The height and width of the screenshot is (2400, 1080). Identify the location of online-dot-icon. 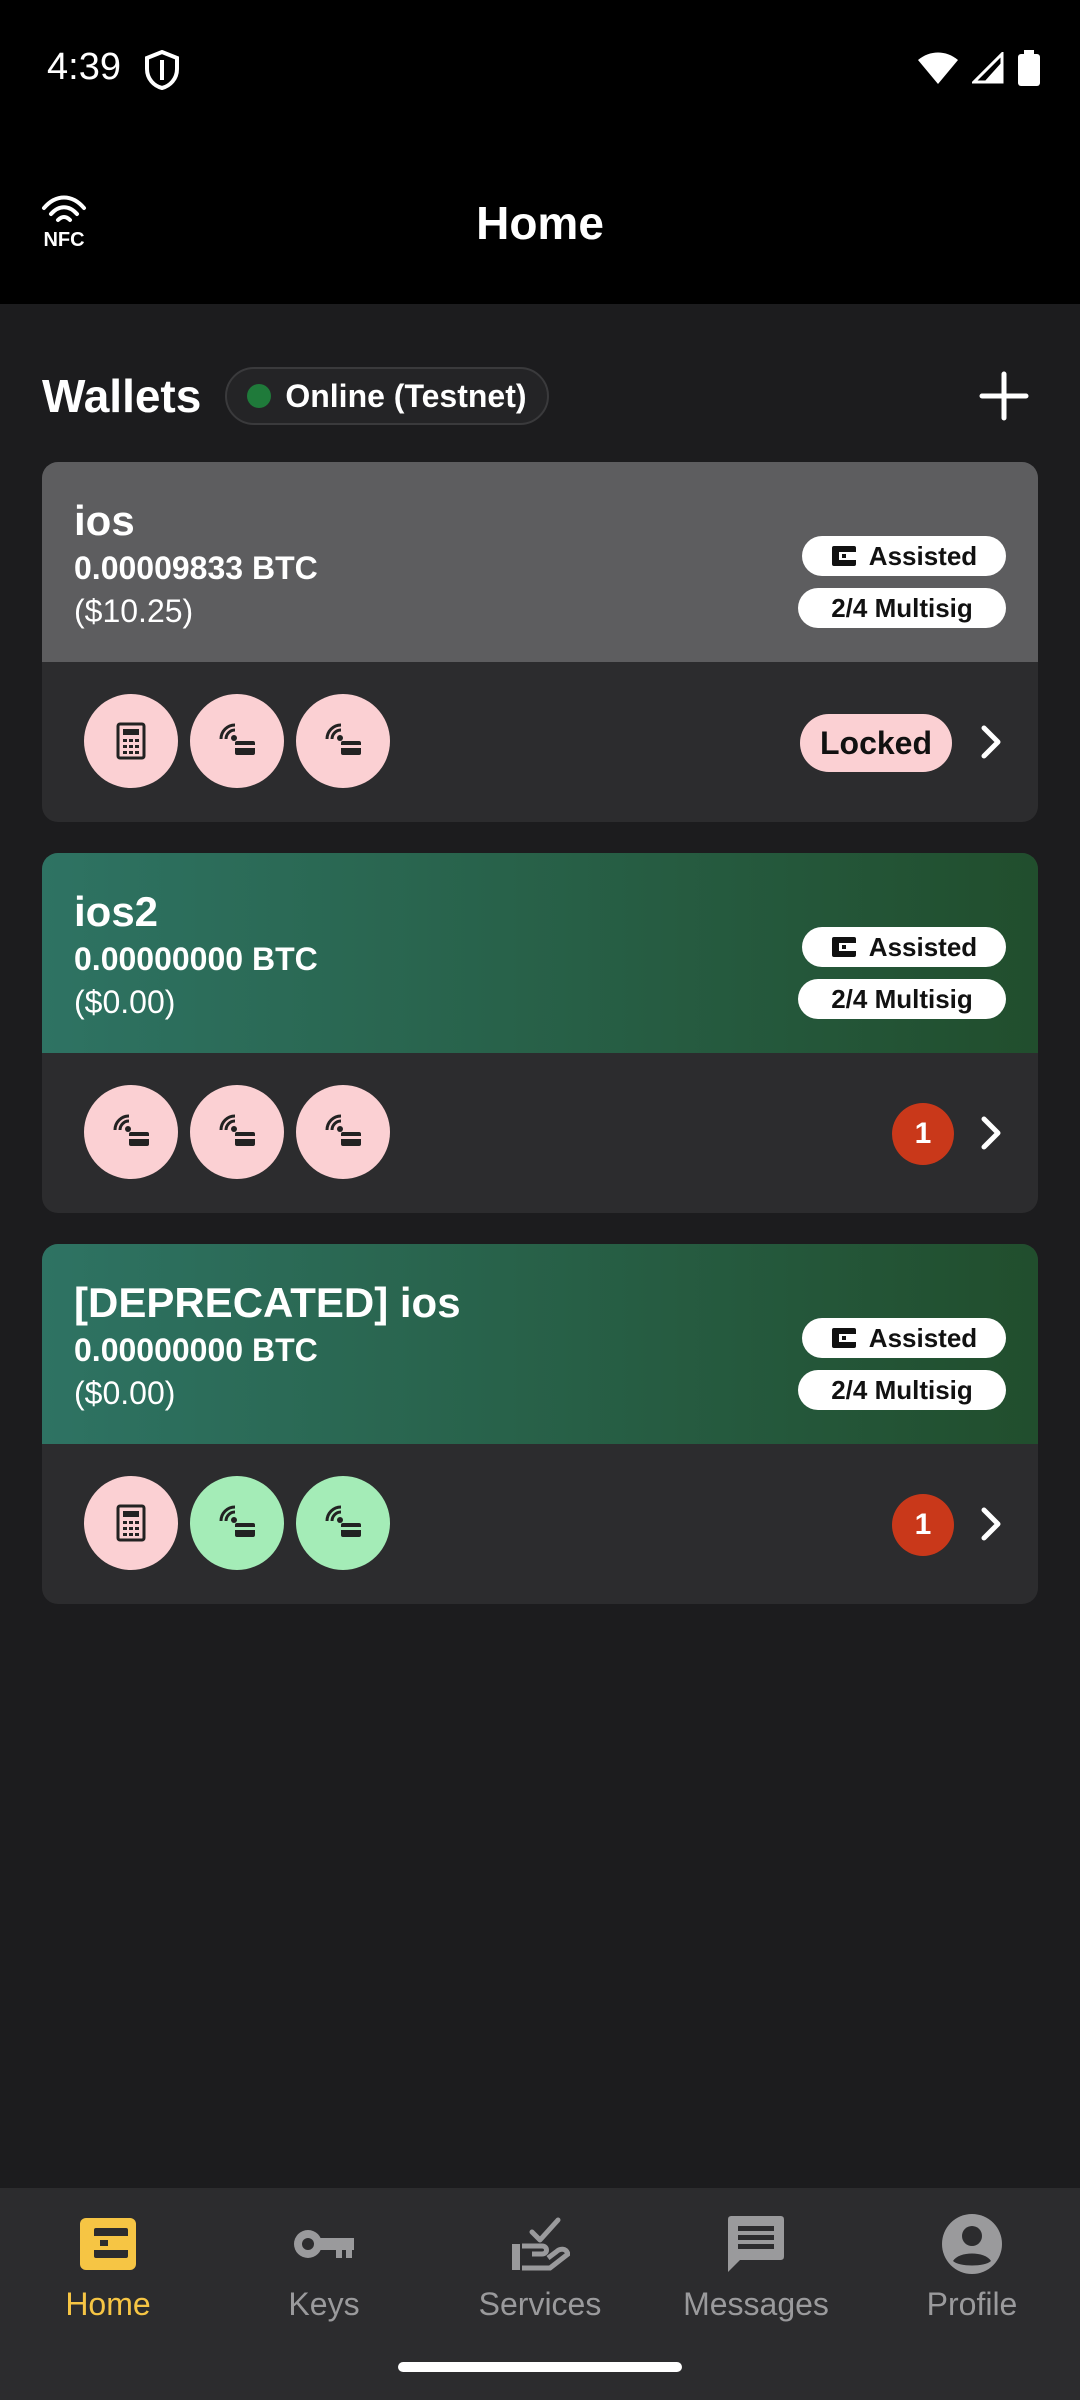
(259, 396).